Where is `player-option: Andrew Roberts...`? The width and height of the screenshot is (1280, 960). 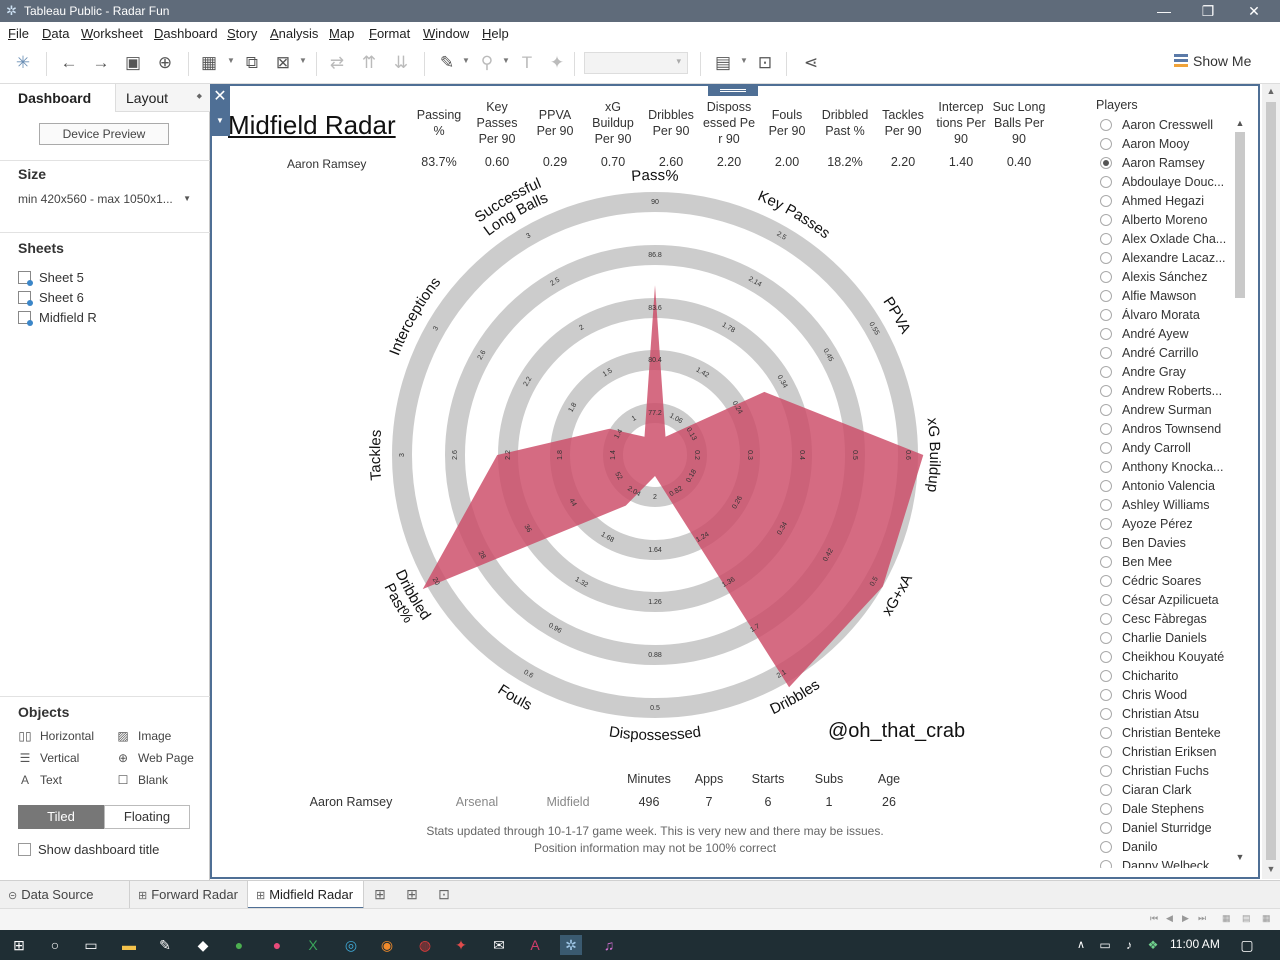 player-option: Andrew Roberts... is located at coordinates (1165, 393).